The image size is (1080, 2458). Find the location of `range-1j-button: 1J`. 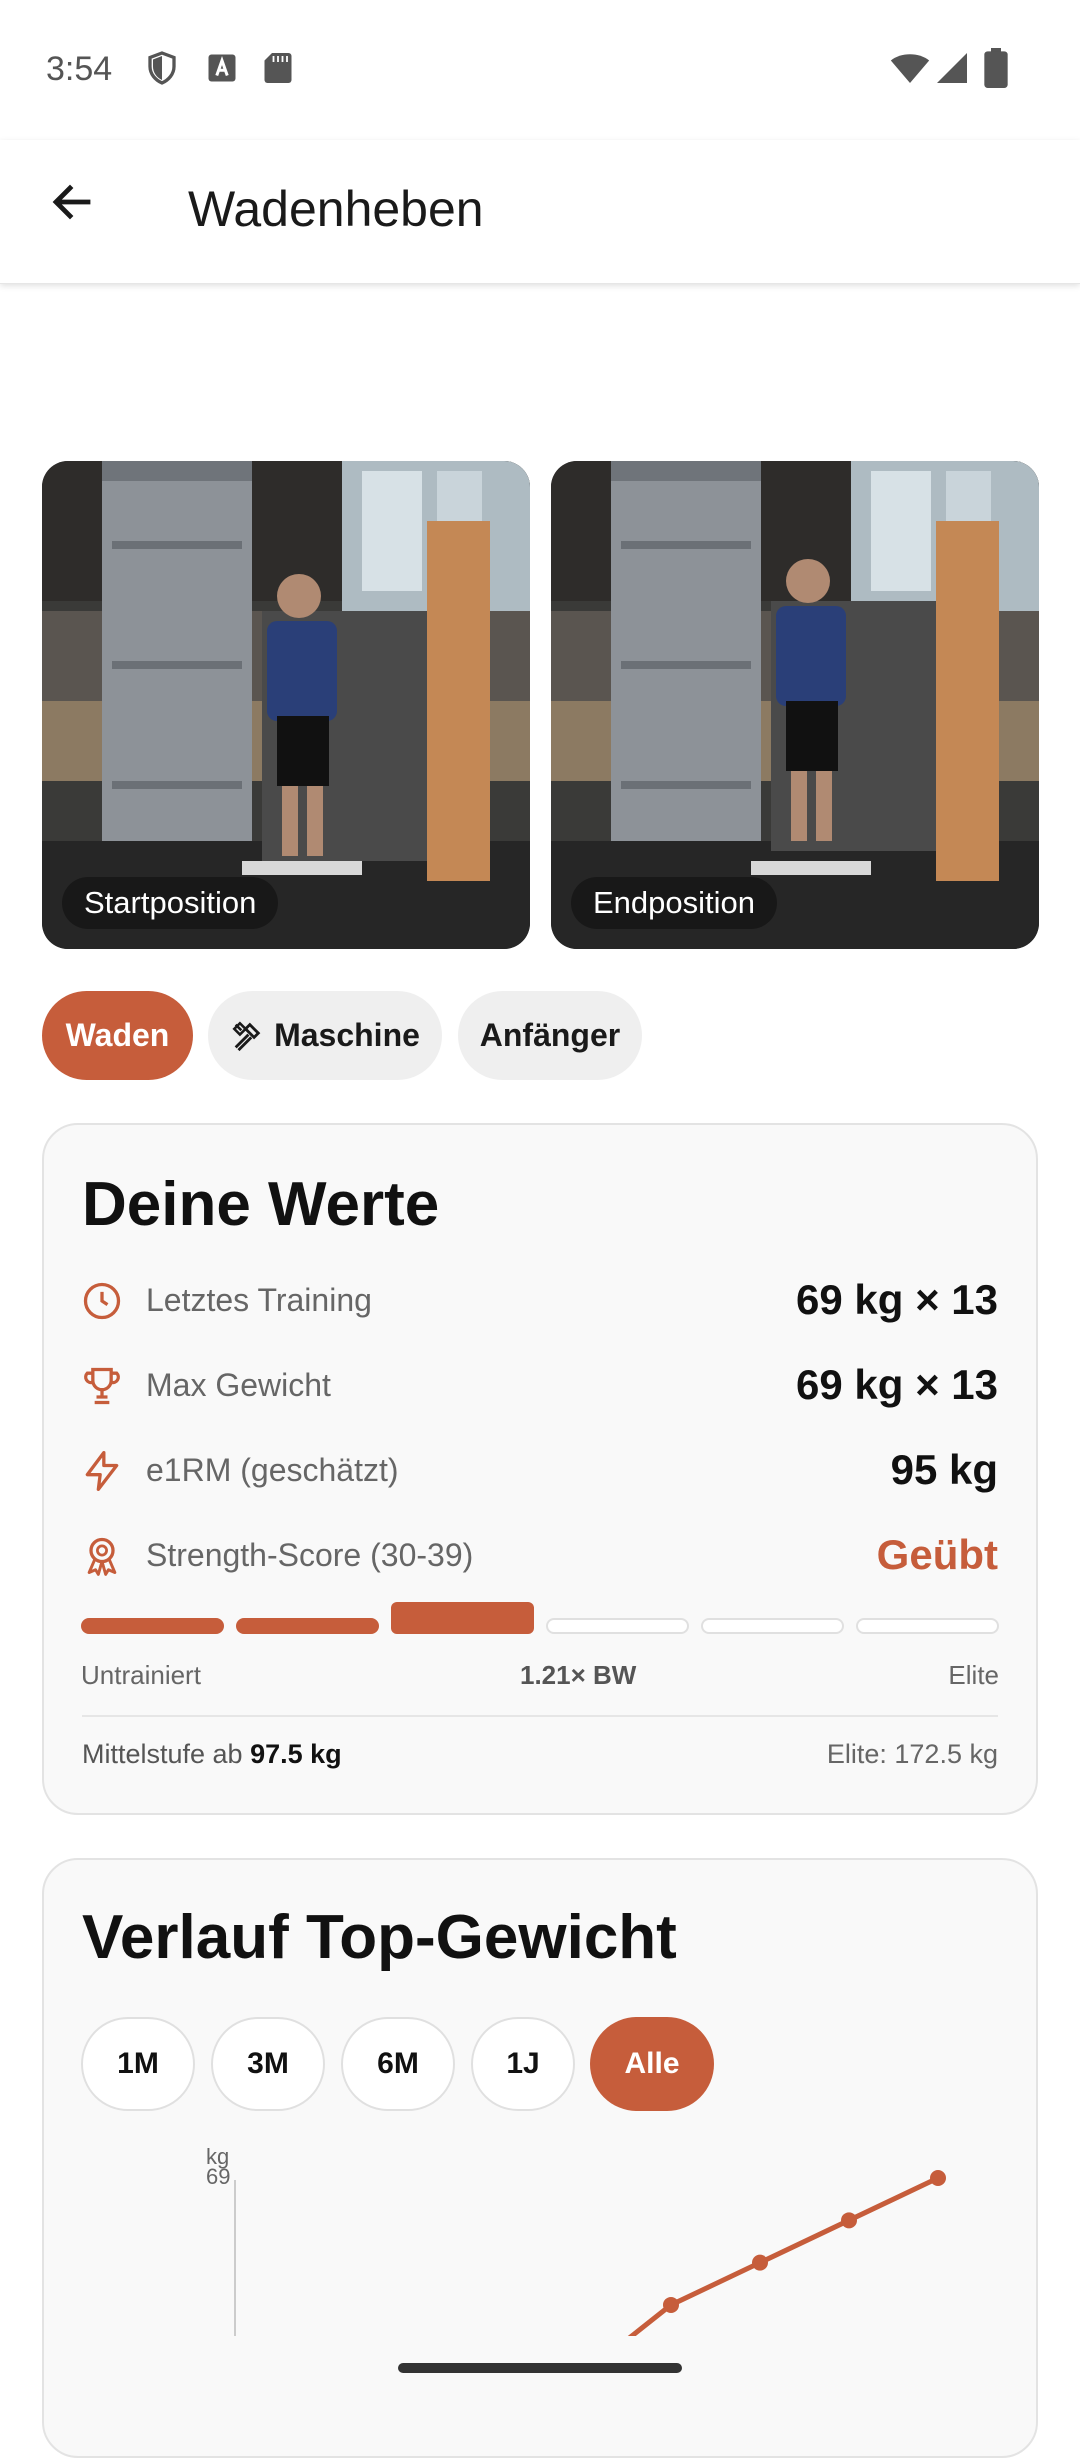

range-1j-button: 1J is located at coordinates (523, 2064).